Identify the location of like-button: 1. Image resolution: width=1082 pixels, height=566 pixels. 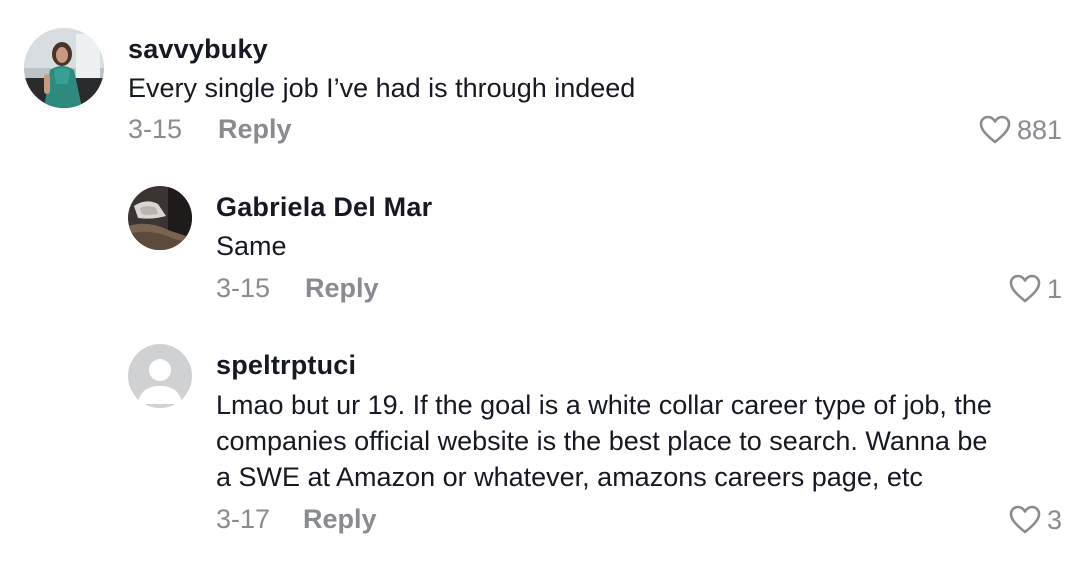
(1035, 289).